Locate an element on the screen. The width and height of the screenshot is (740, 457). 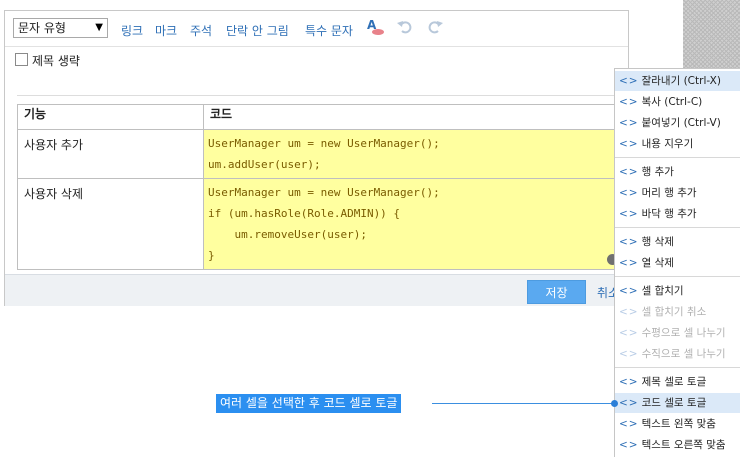
header-cell-feature: 기능 is located at coordinates (110, 117).